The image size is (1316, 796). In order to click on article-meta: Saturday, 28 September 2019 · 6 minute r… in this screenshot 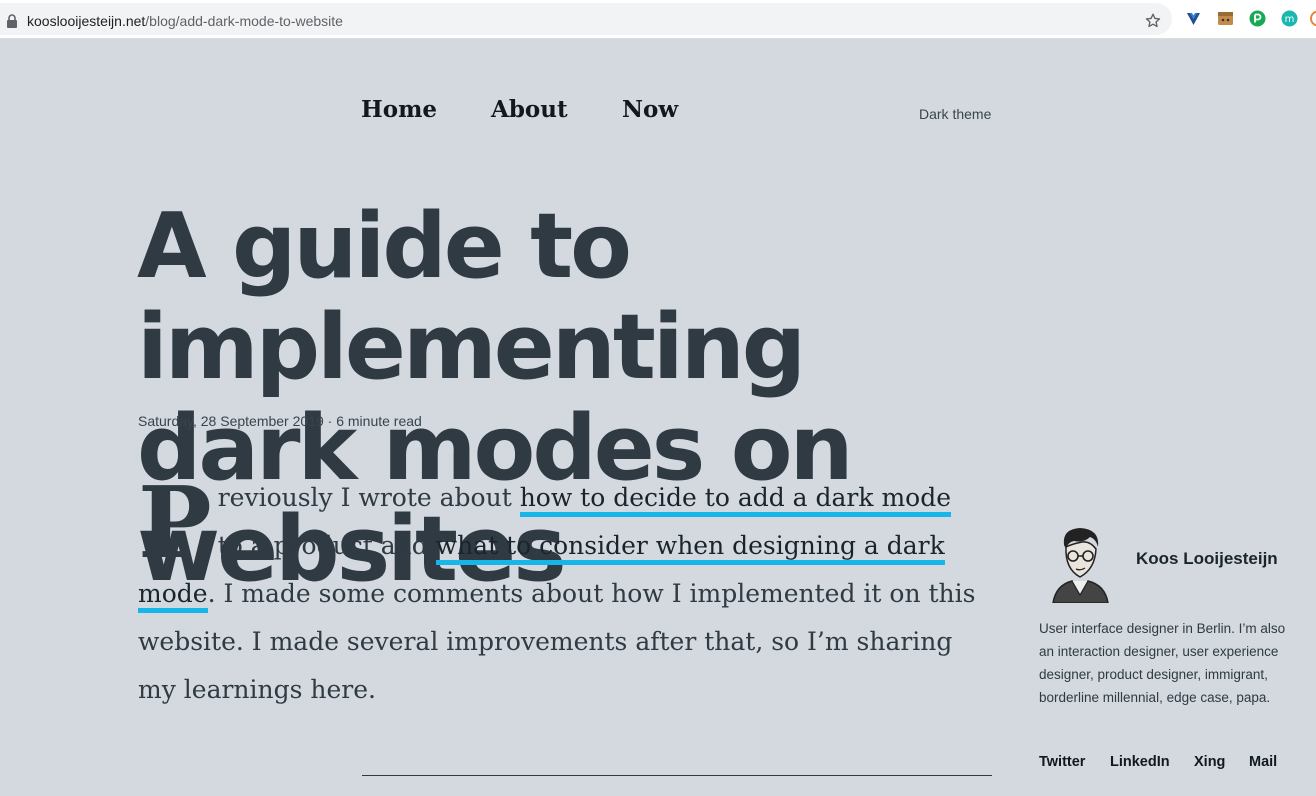, I will do `click(280, 421)`.